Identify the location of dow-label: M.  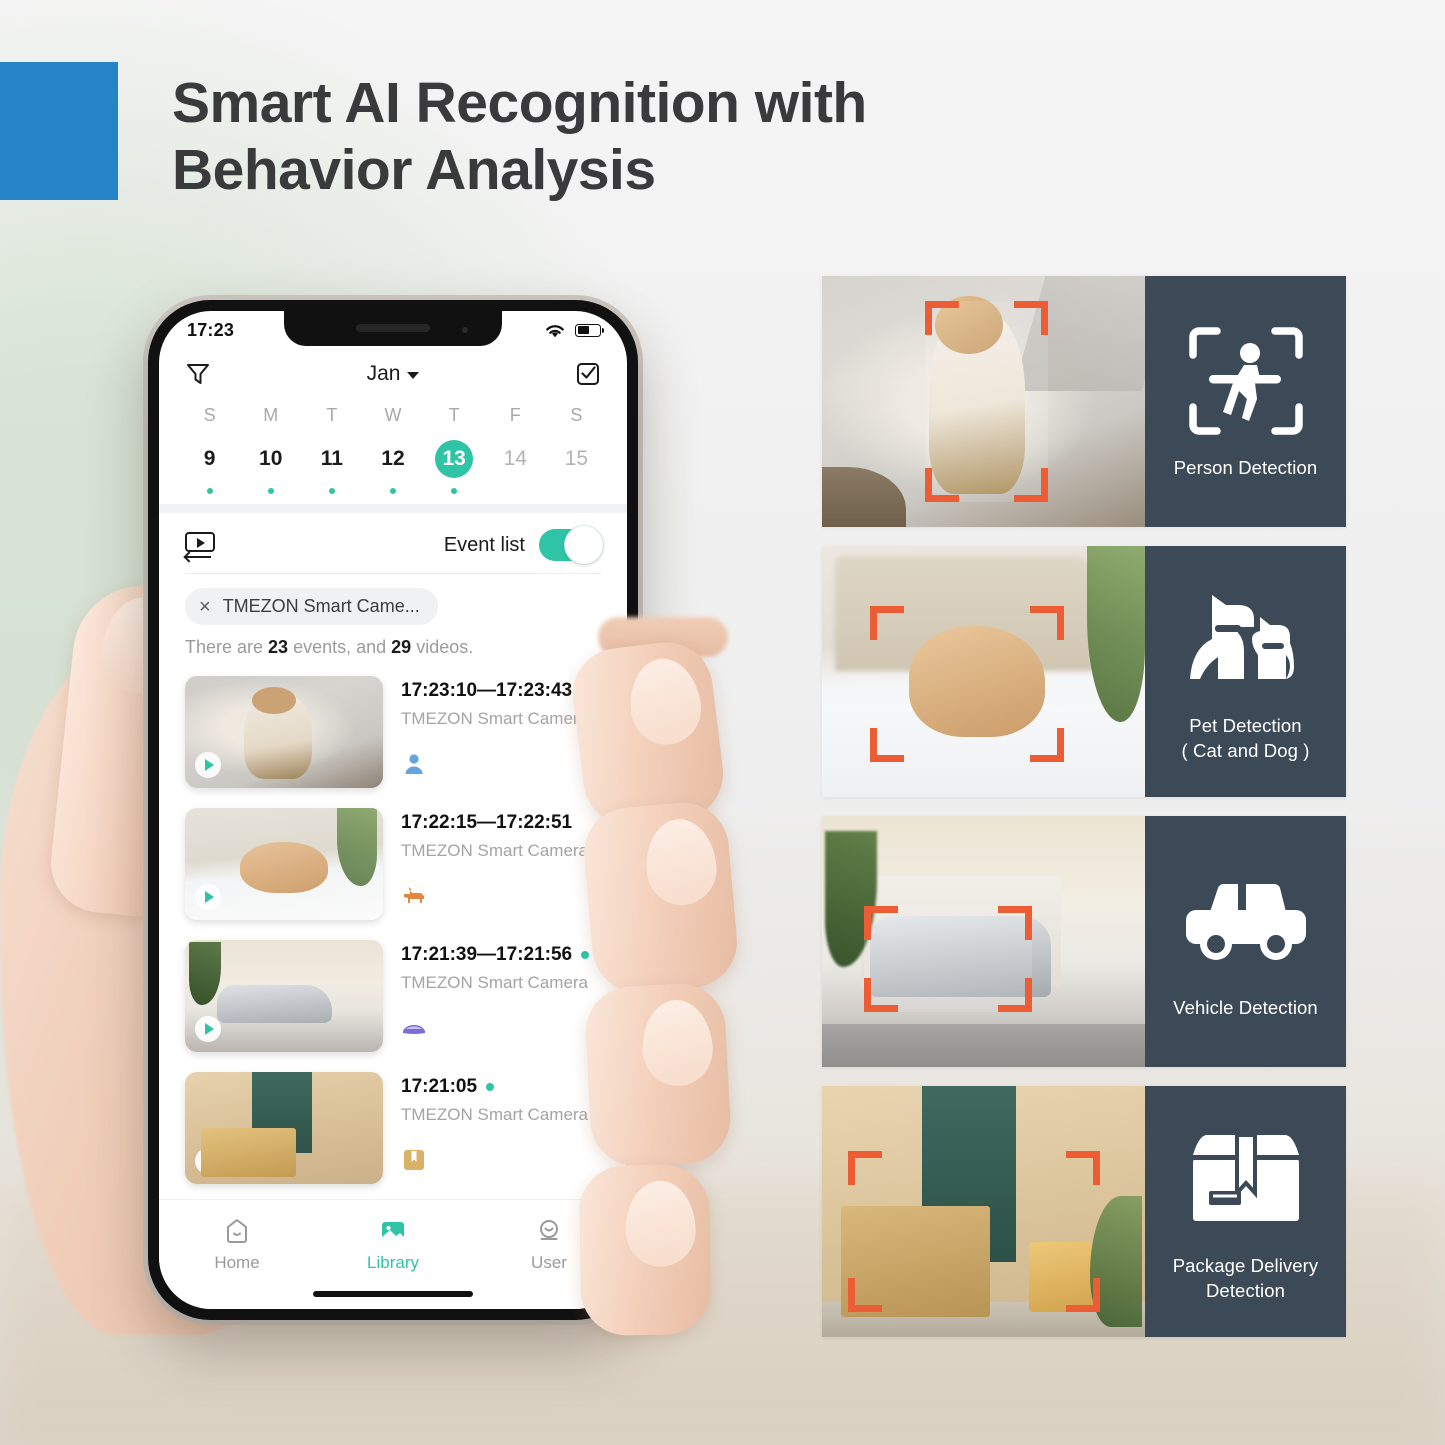
(271, 415).